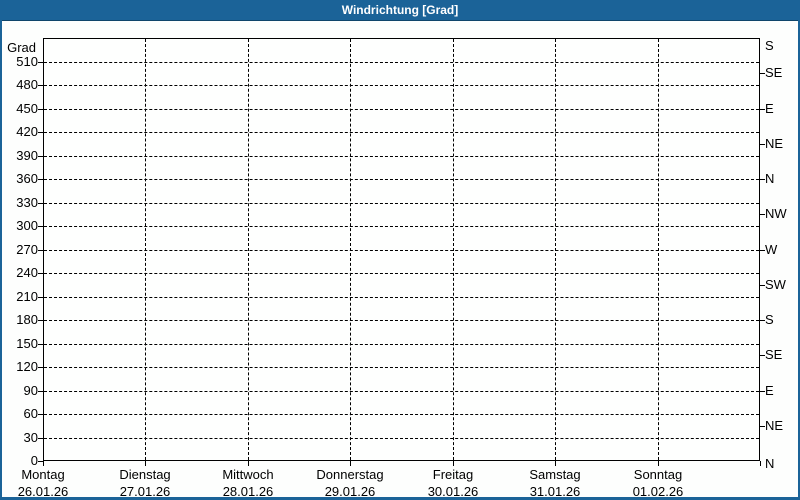 The image size is (800, 500). I want to click on y-axis-left-label: 480, so click(27, 84).